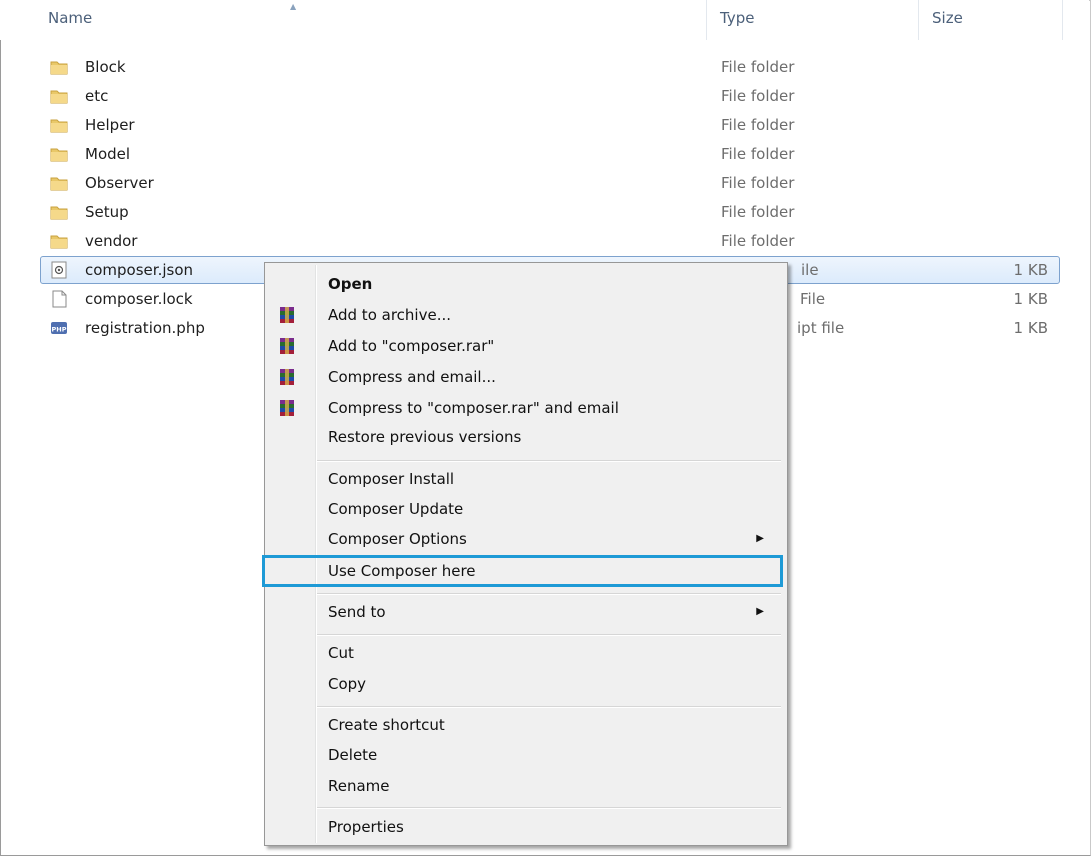  What do you see at coordinates (522, 571) in the screenshot?
I see `highlight-annotation-box` at bounding box center [522, 571].